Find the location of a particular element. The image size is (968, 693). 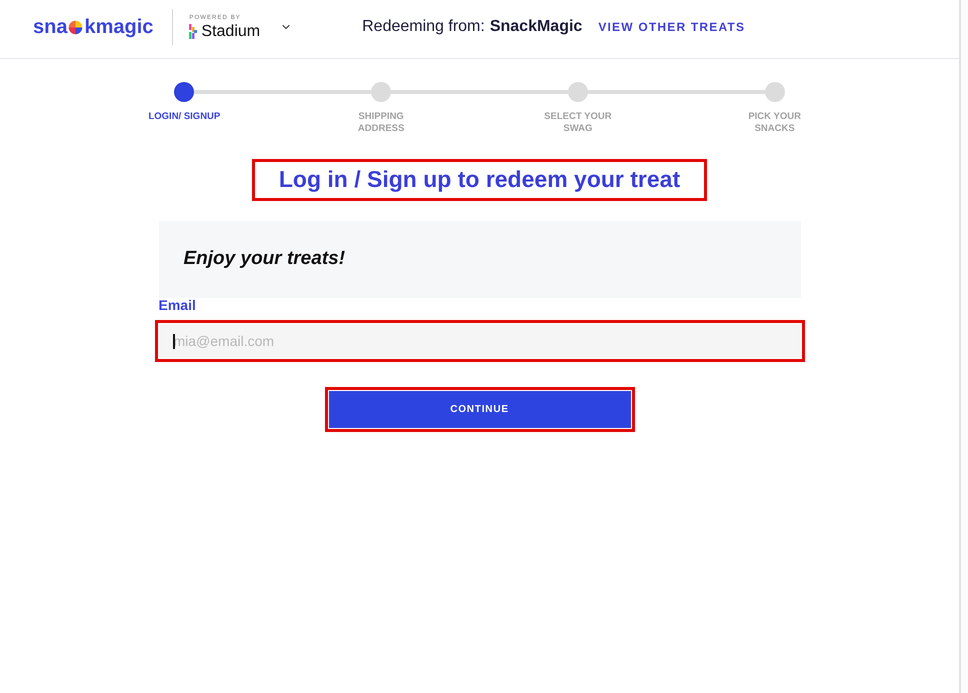

pinwheel-logo-icon is located at coordinates (76, 27).